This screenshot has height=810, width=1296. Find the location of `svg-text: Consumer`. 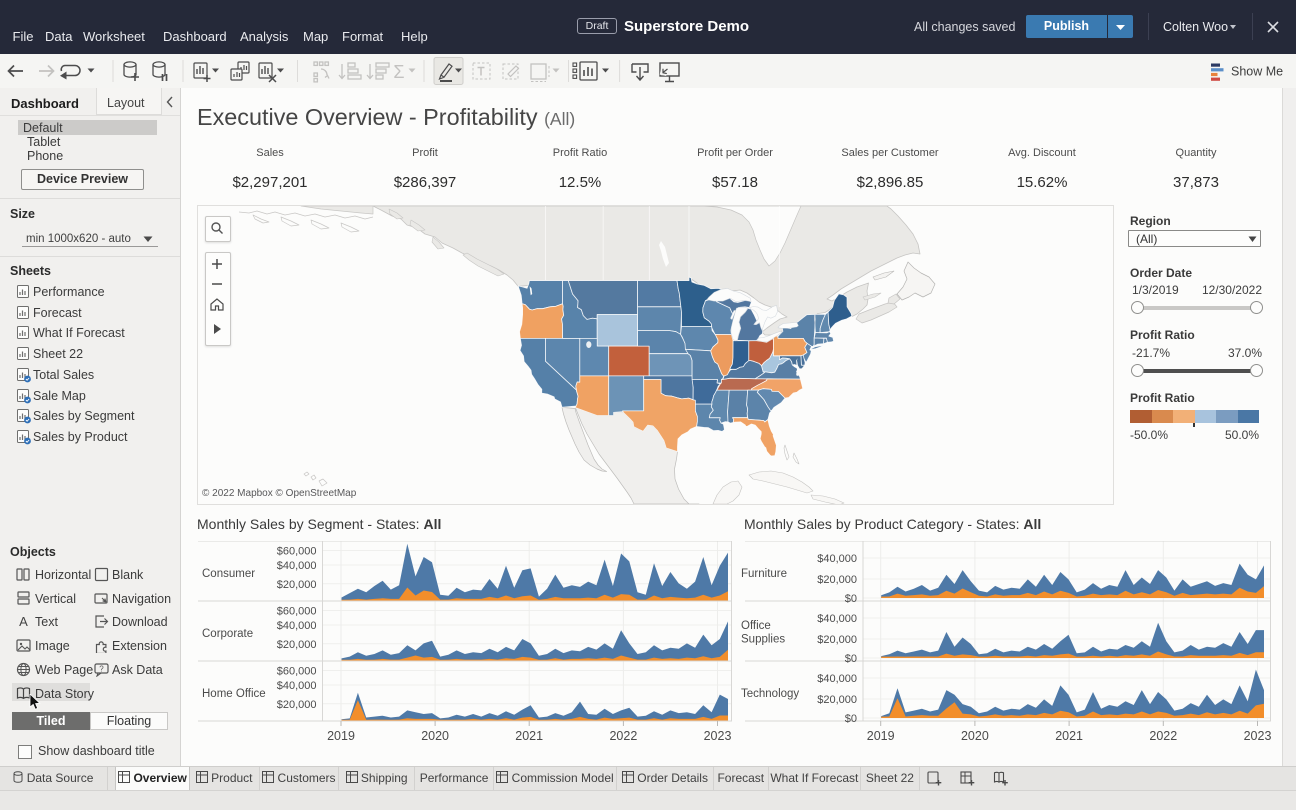

svg-text: Consumer is located at coordinates (228, 574).